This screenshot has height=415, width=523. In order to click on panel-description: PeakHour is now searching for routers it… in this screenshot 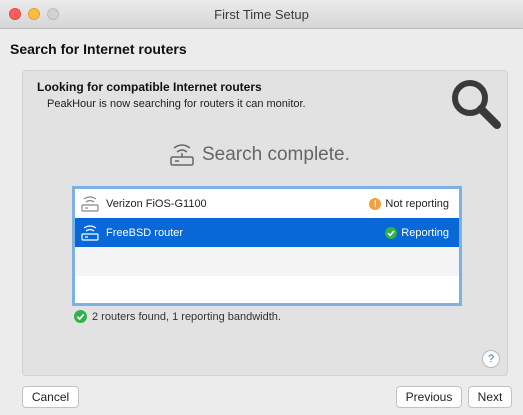, I will do `click(176, 104)`.